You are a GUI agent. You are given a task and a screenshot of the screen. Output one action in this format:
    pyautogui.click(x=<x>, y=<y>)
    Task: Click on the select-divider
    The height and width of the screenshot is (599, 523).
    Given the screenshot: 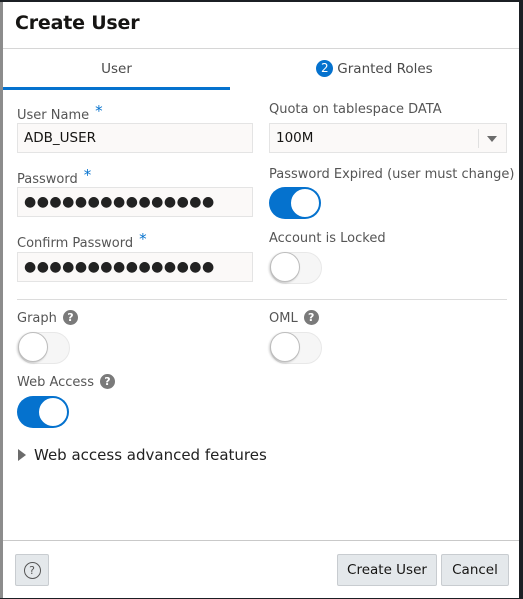 What is the action you would take?
    pyautogui.click(x=478, y=138)
    